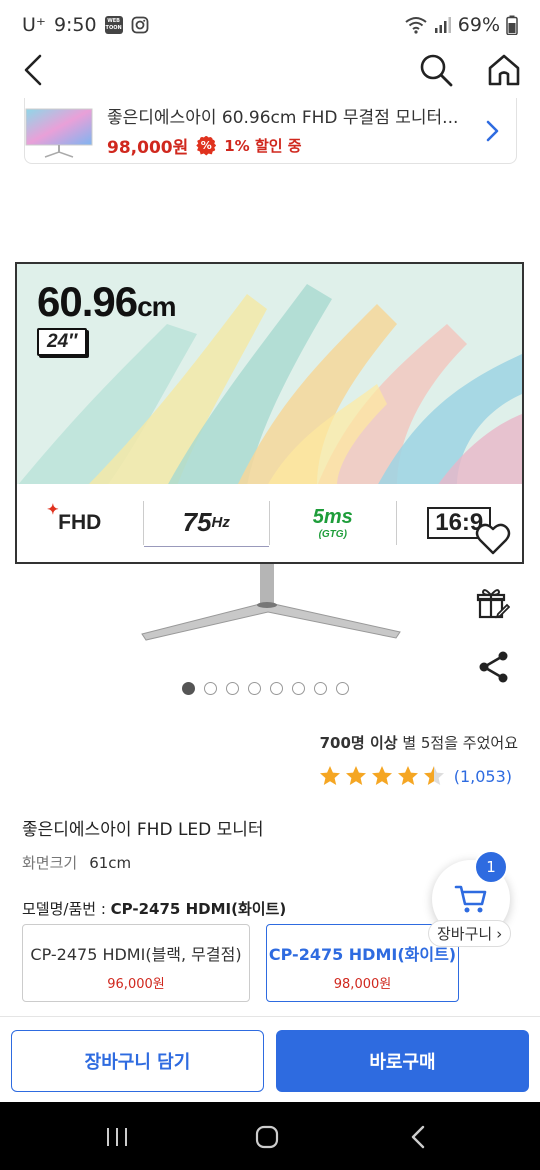 Image resolution: width=540 pixels, height=1170 pixels. I want to click on screen-size-cm-unit: cm, so click(156, 306).